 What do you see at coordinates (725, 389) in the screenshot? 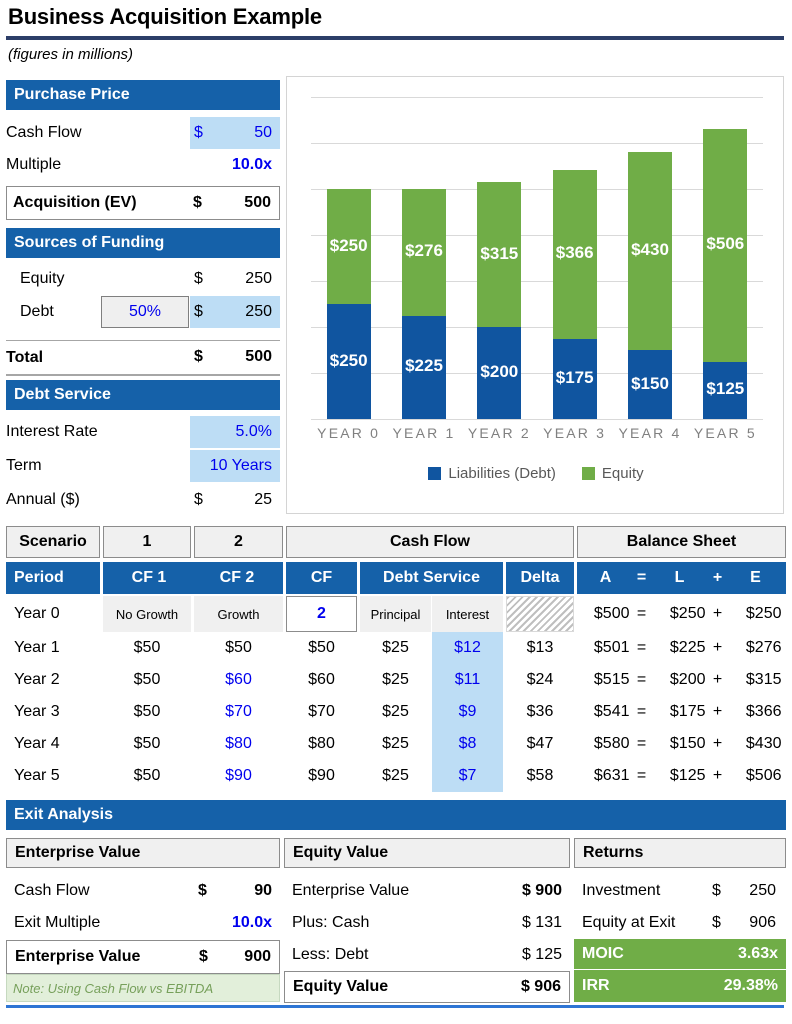
I see `bar-label-liabilities: $125` at bounding box center [725, 389].